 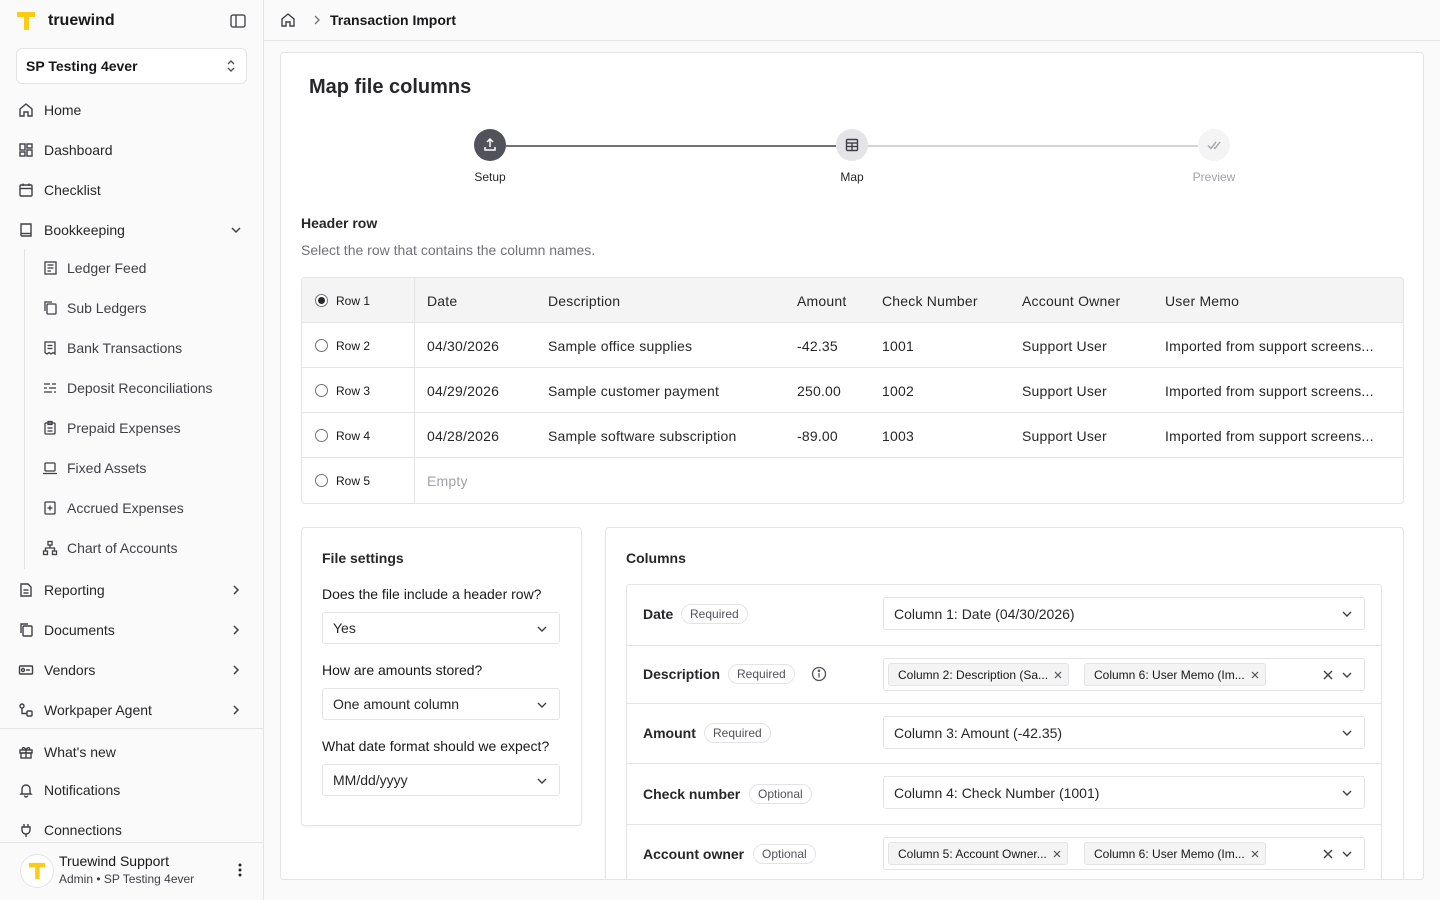 I want to click on sub-nav-deposit-reconciliations: Deposit Reconciliations, so click(x=142, y=388).